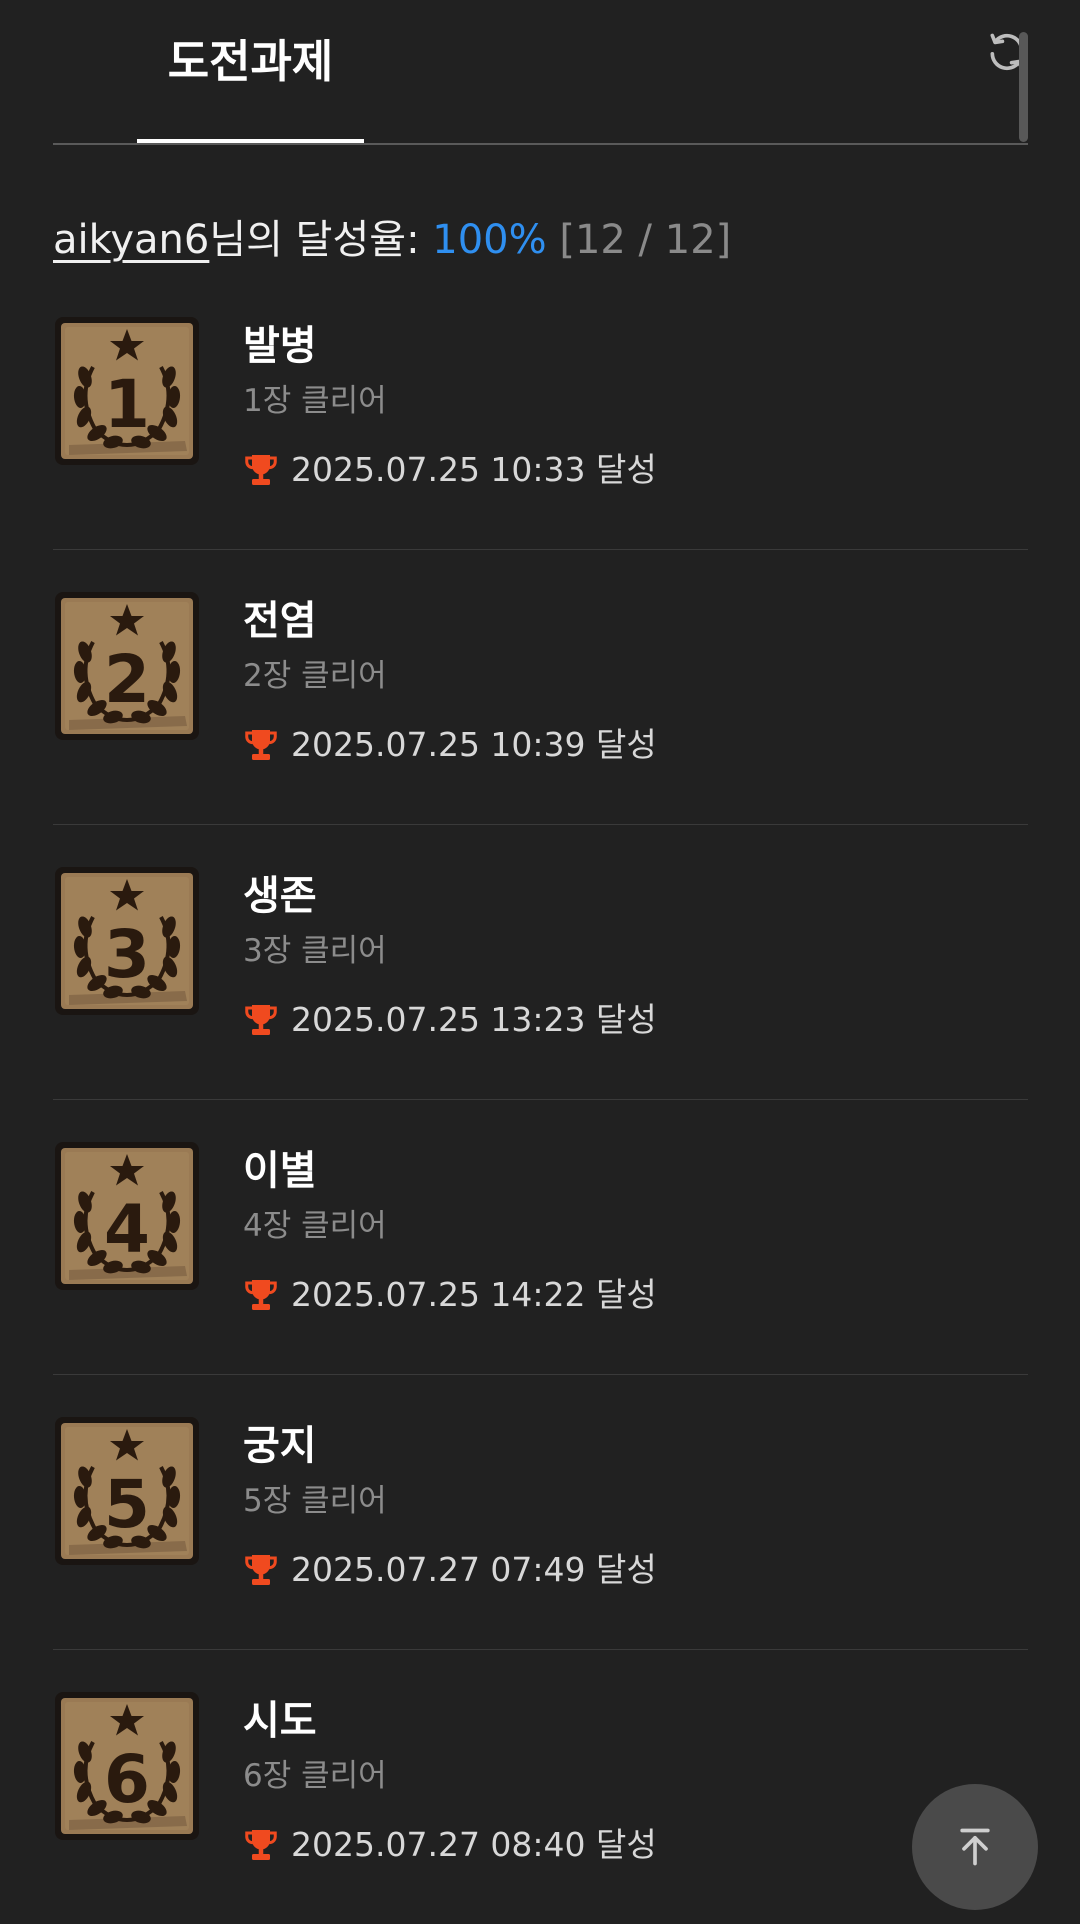 The image size is (1080, 1924). Describe the element at coordinates (280, 346) in the screenshot. I see `achievement-title: 발병` at that location.